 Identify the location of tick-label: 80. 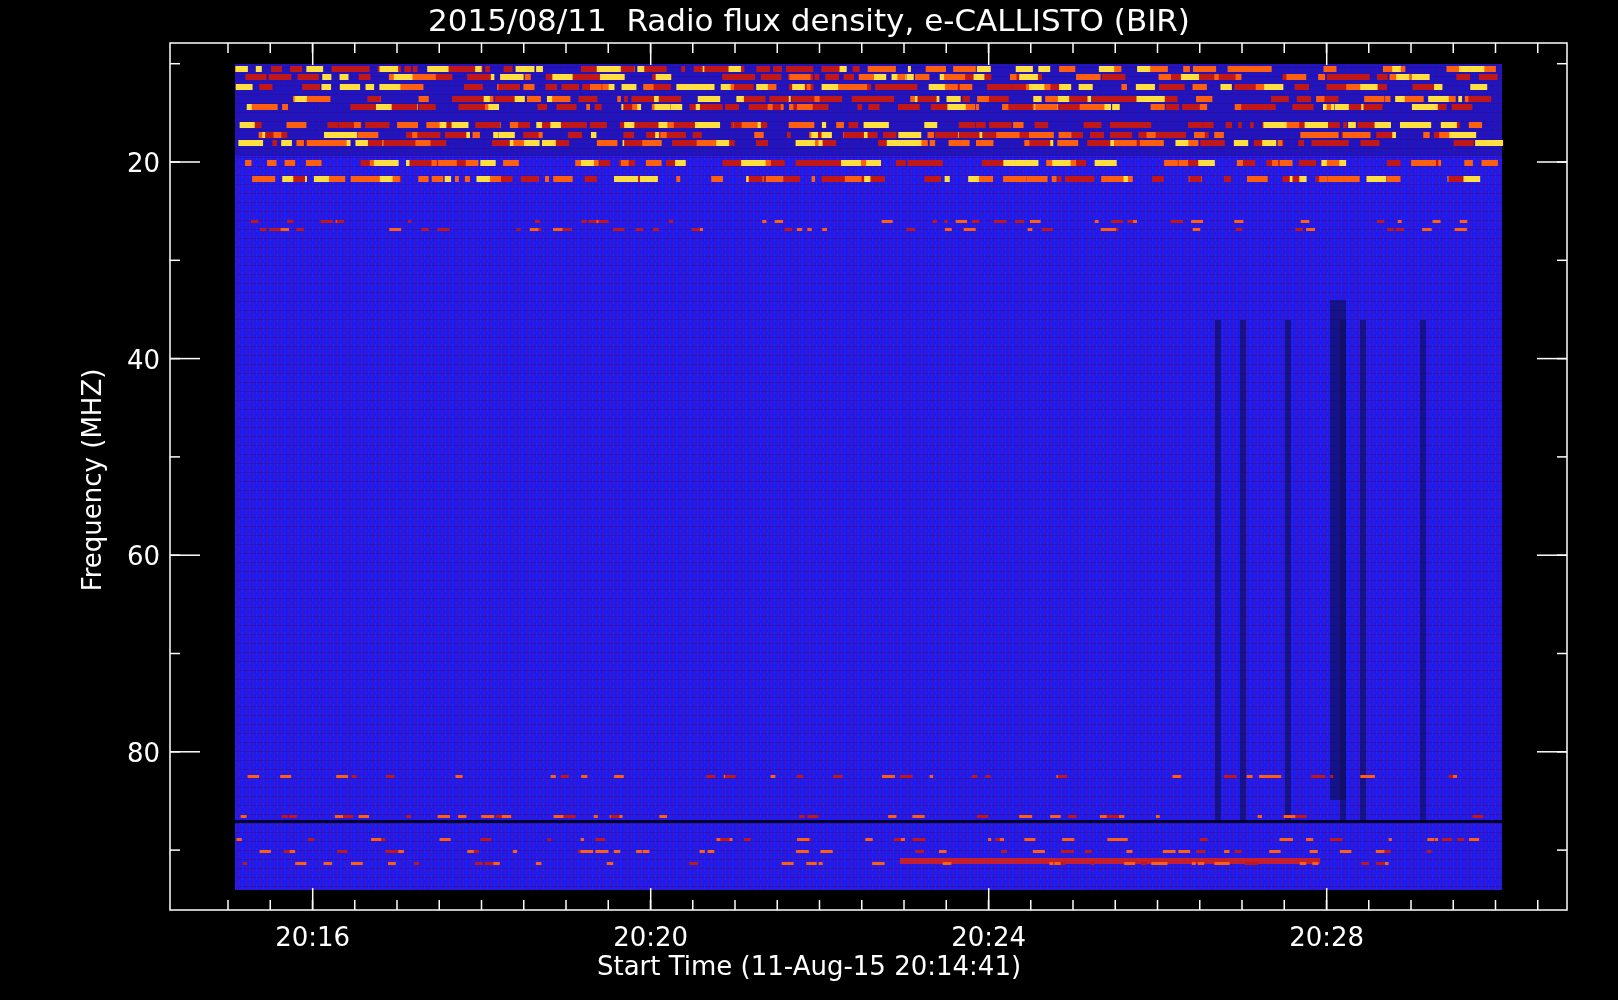
(143, 752).